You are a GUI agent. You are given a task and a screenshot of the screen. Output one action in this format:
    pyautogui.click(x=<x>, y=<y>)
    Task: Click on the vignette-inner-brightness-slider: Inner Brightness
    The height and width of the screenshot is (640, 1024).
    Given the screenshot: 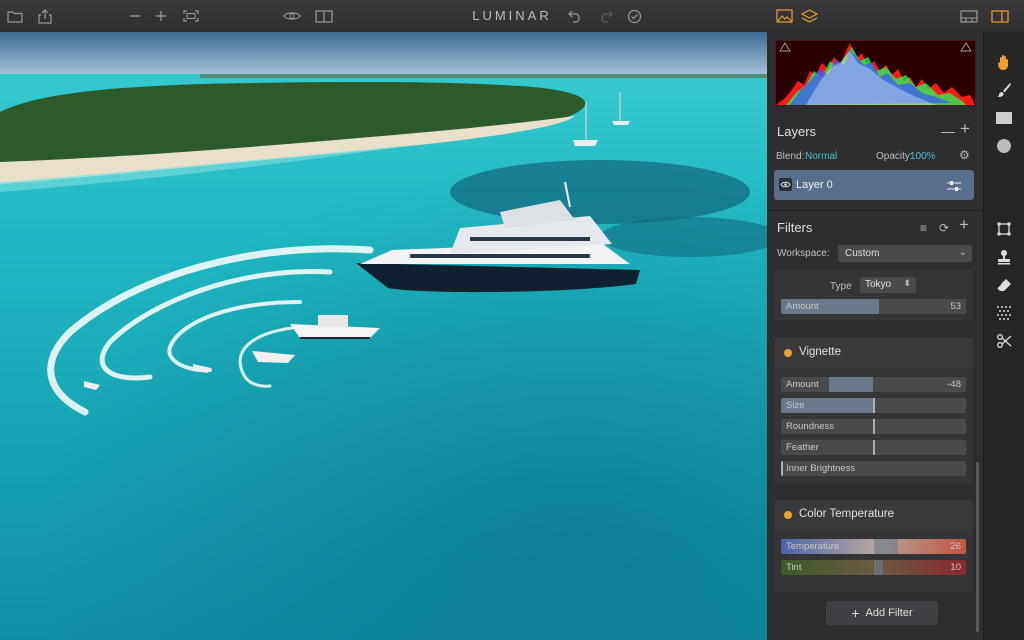 What is the action you would take?
    pyautogui.click(x=873, y=468)
    